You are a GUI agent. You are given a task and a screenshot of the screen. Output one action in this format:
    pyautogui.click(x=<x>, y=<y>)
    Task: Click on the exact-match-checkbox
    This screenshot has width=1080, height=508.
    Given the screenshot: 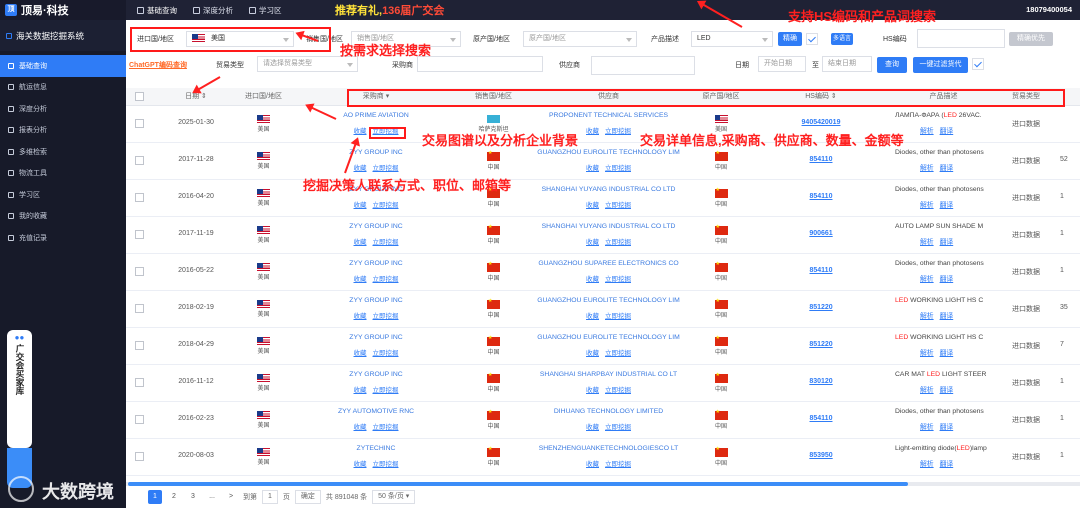 What is the action you would take?
    pyautogui.click(x=812, y=39)
    